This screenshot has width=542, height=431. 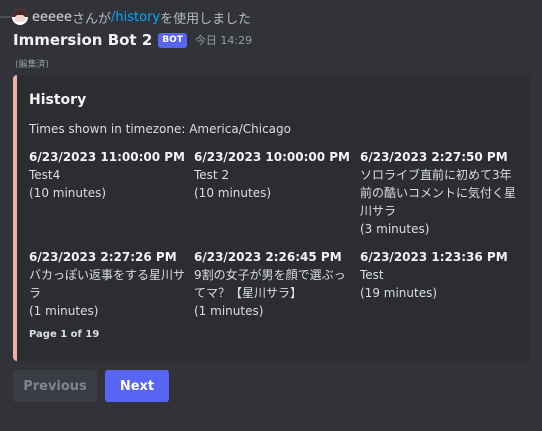 What do you see at coordinates (440, 275) in the screenshot?
I see `history-field: 6/23/2023 1:23:36 PM Test (19 minutes)` at bounding box center [440, 275].